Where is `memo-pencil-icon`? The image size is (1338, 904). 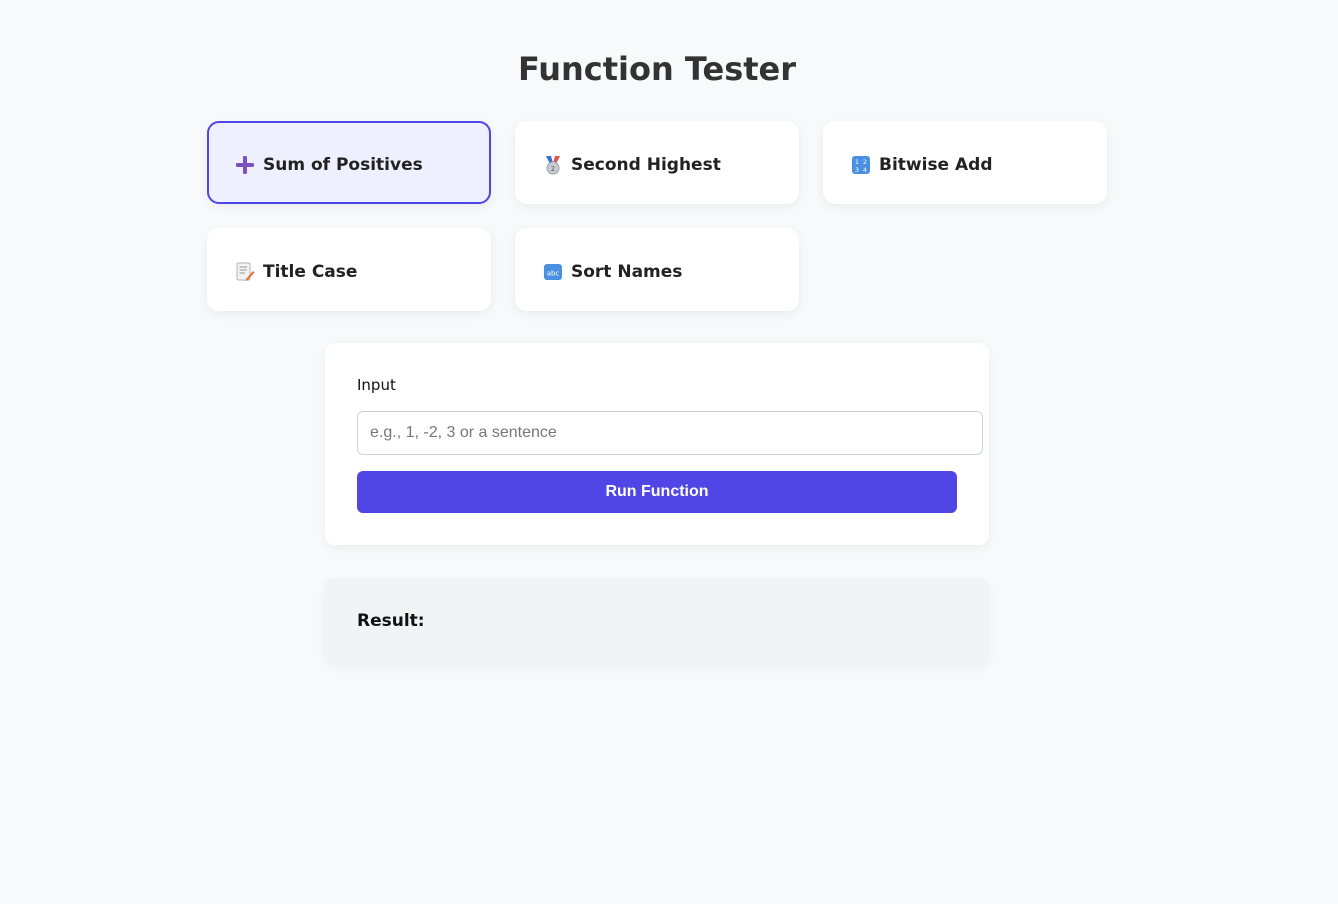
memo-pencil-icon is located at coordinates (245, 272).